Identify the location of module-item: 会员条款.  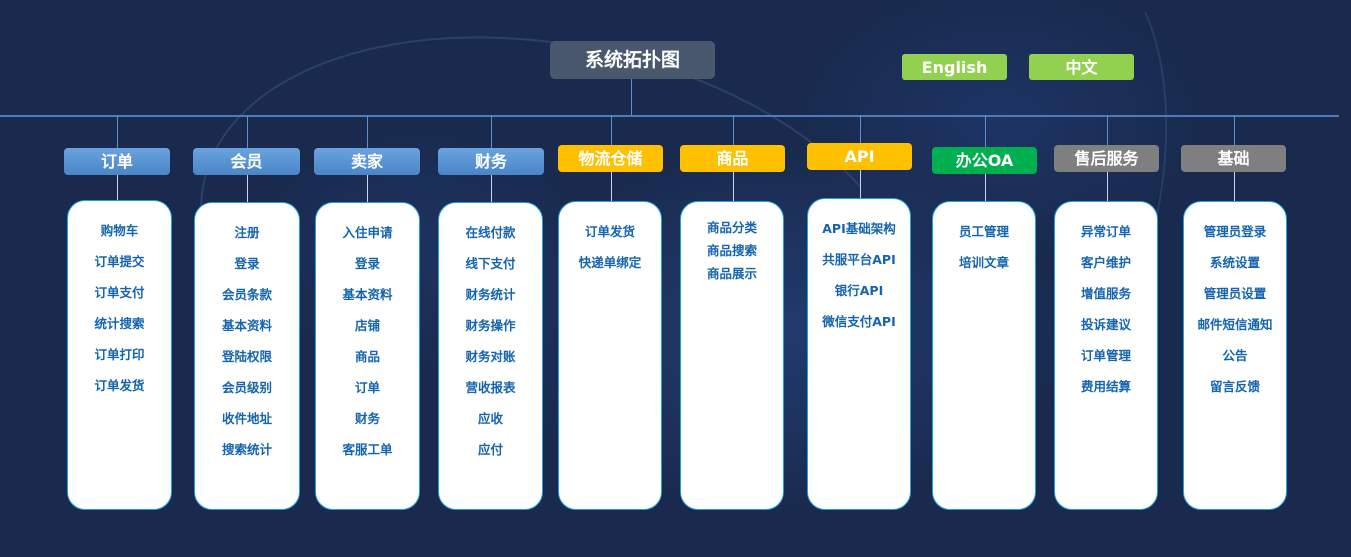
(247, 294).